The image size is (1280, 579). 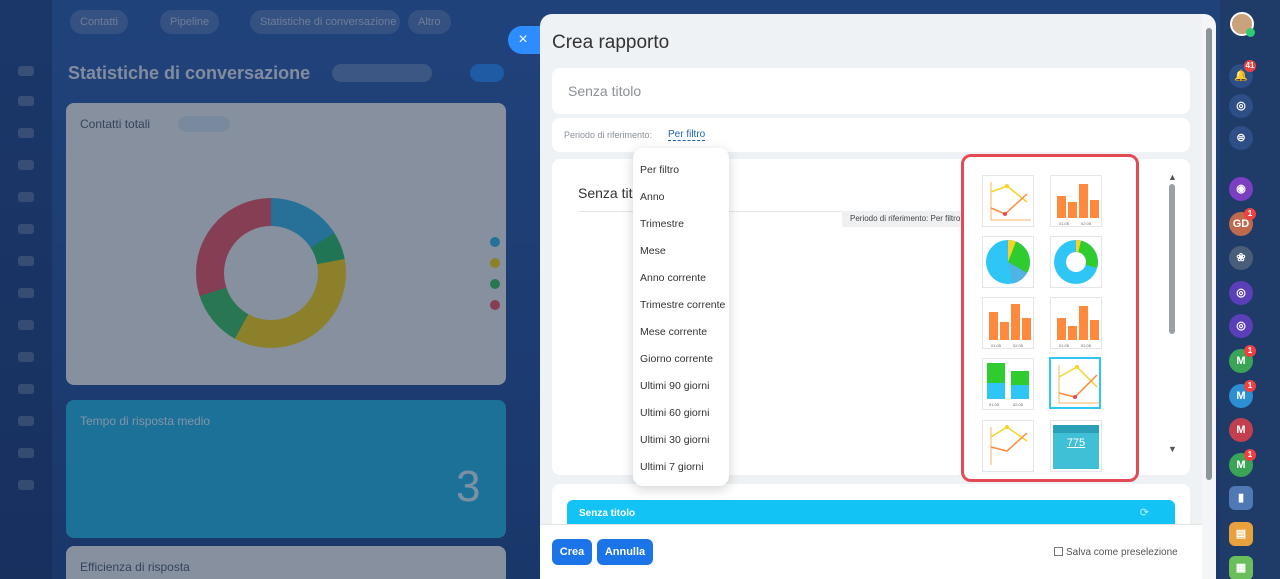 I want to click on preview-title: Senza tito, so click(x=609, y=193).